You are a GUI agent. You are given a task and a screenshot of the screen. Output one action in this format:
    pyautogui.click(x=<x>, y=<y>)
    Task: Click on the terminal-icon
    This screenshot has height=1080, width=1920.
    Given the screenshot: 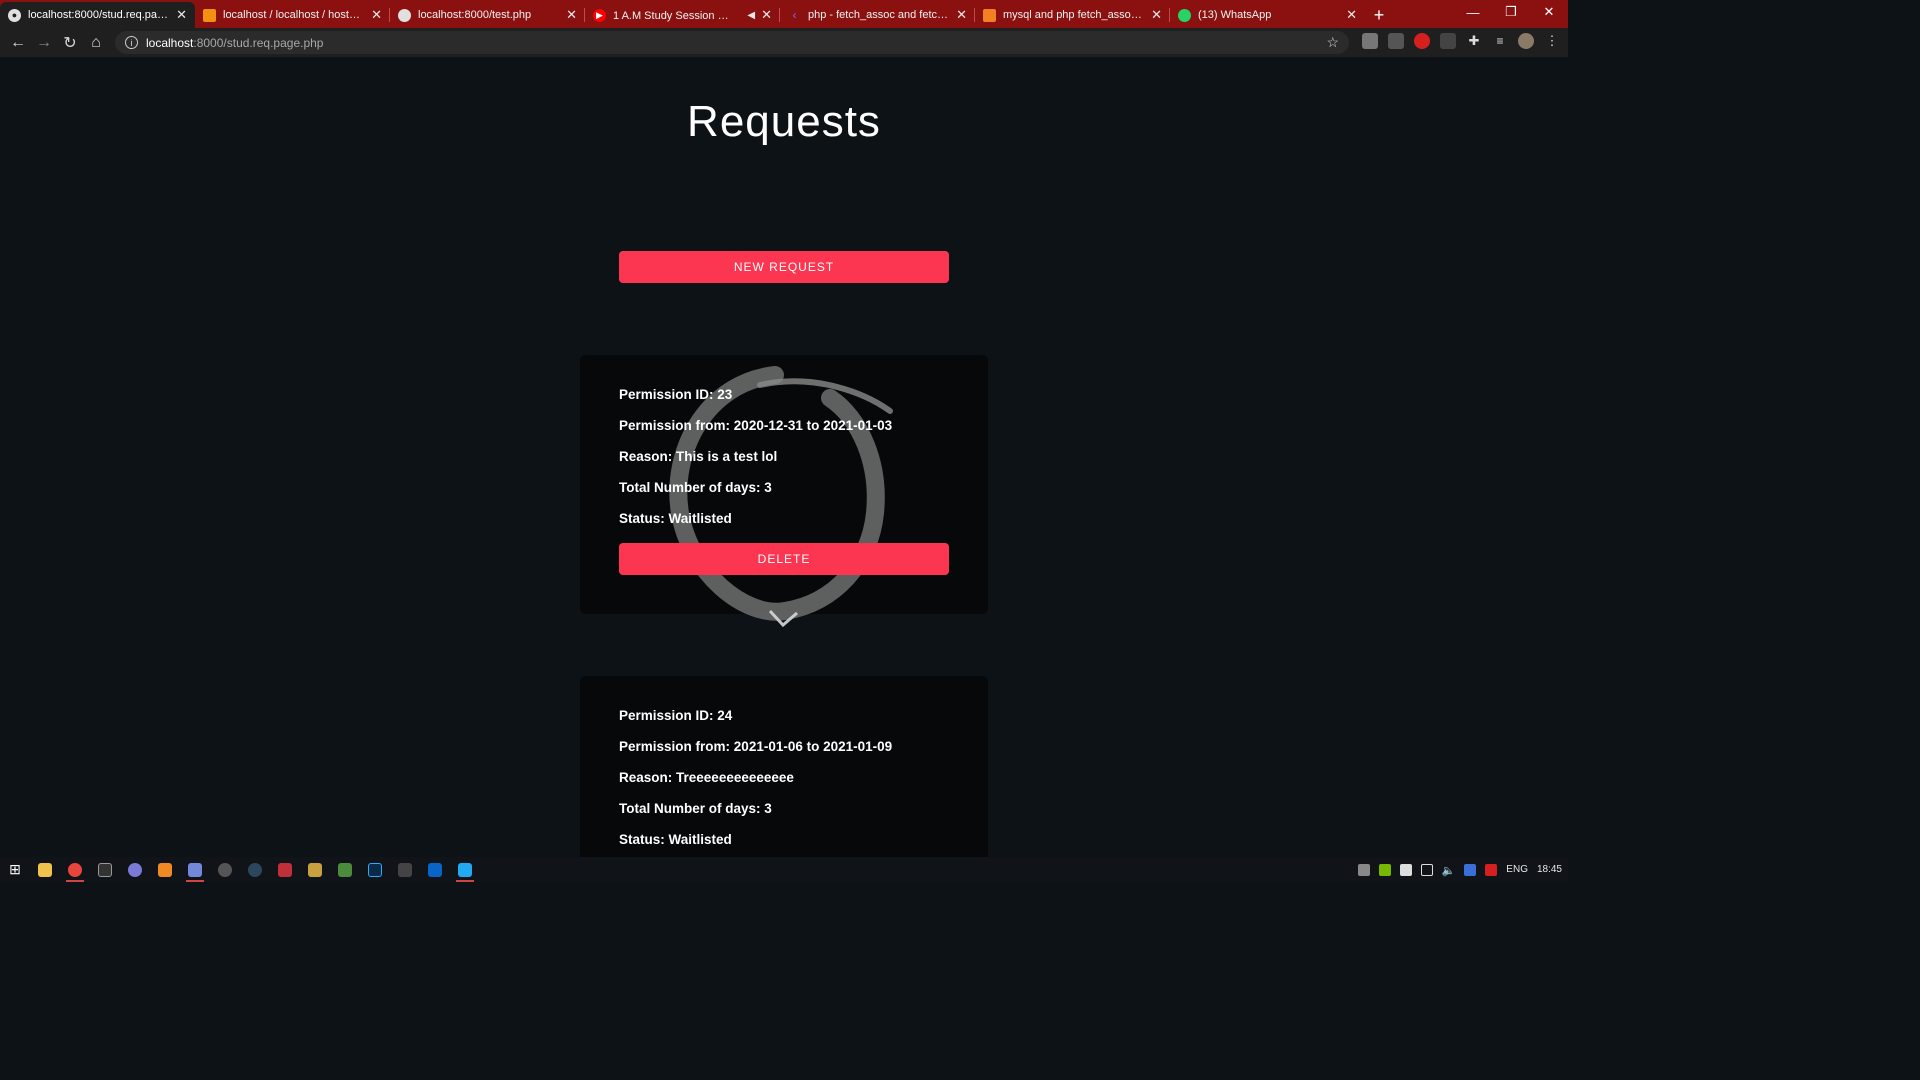 What is the action you would take?
    pyautogui.click(x=105, y=869)
    